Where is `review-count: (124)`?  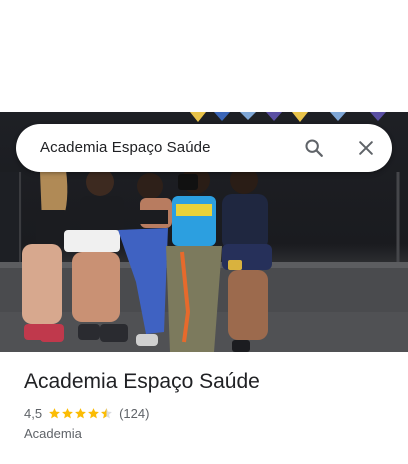 review-count: (124) is located at coordinates (134, 413).